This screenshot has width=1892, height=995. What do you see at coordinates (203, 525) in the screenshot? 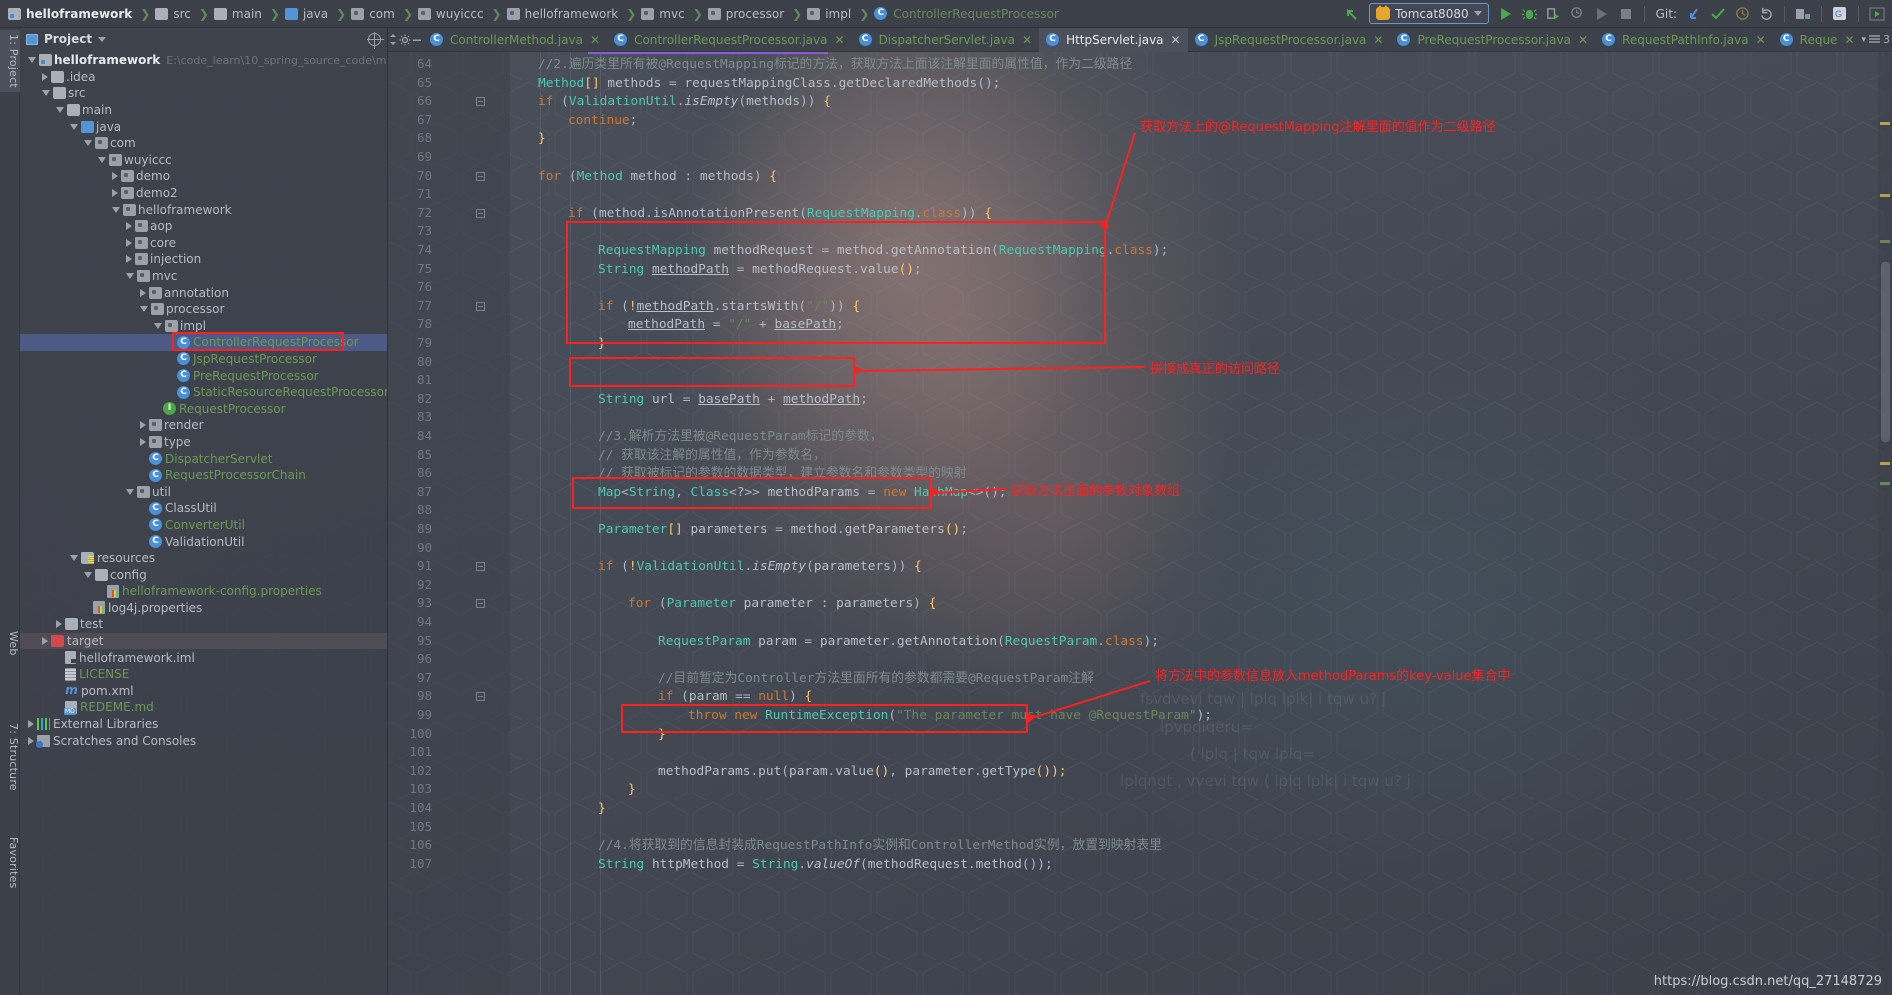
I see `tree-item: C ConverterUtil` at bounding box center [203, 525].